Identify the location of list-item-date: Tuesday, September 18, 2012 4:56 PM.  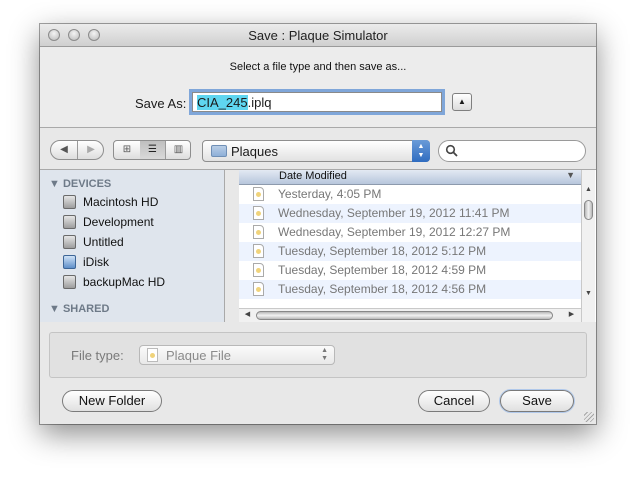
(382, 289).